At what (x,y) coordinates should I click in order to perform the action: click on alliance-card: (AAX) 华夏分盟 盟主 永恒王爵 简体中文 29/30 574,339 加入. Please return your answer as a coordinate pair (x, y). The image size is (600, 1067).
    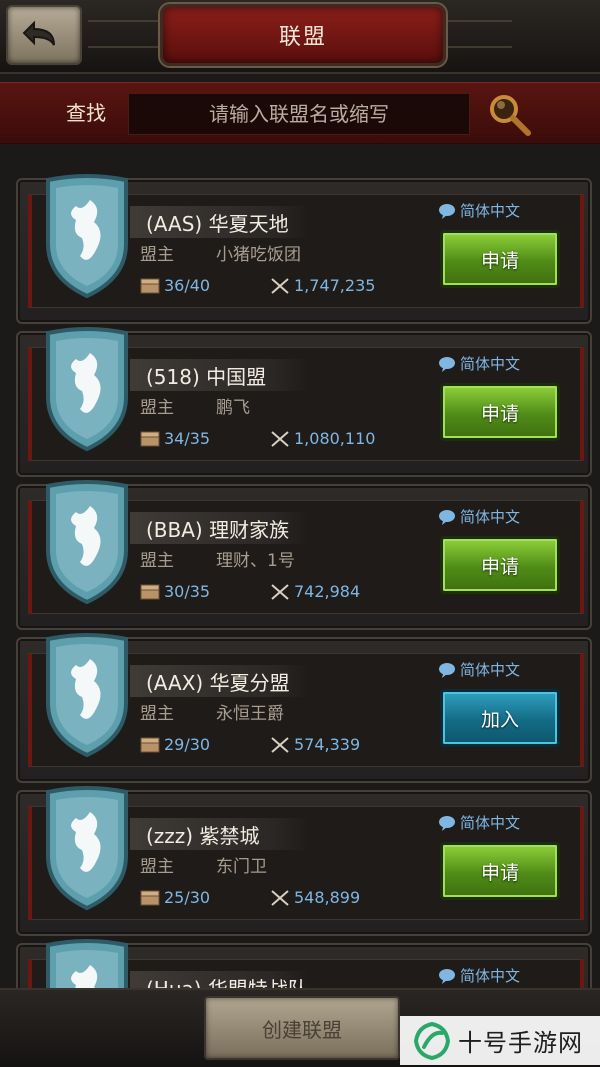
    Looking at the image, I should click on (304, 708).